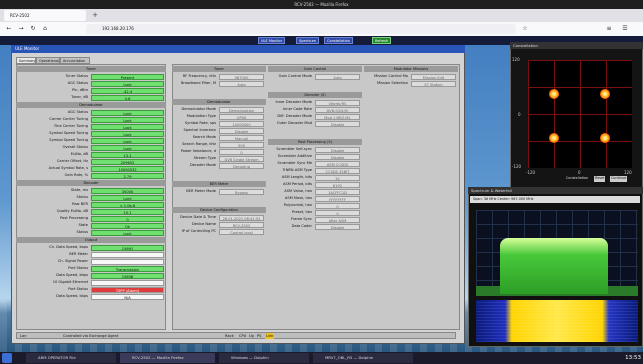 The height and width of the screenshot is (364, 643). Describe the element at coordinates (241, 76) in the screenshot. I see `field-value: 987000` at that location.